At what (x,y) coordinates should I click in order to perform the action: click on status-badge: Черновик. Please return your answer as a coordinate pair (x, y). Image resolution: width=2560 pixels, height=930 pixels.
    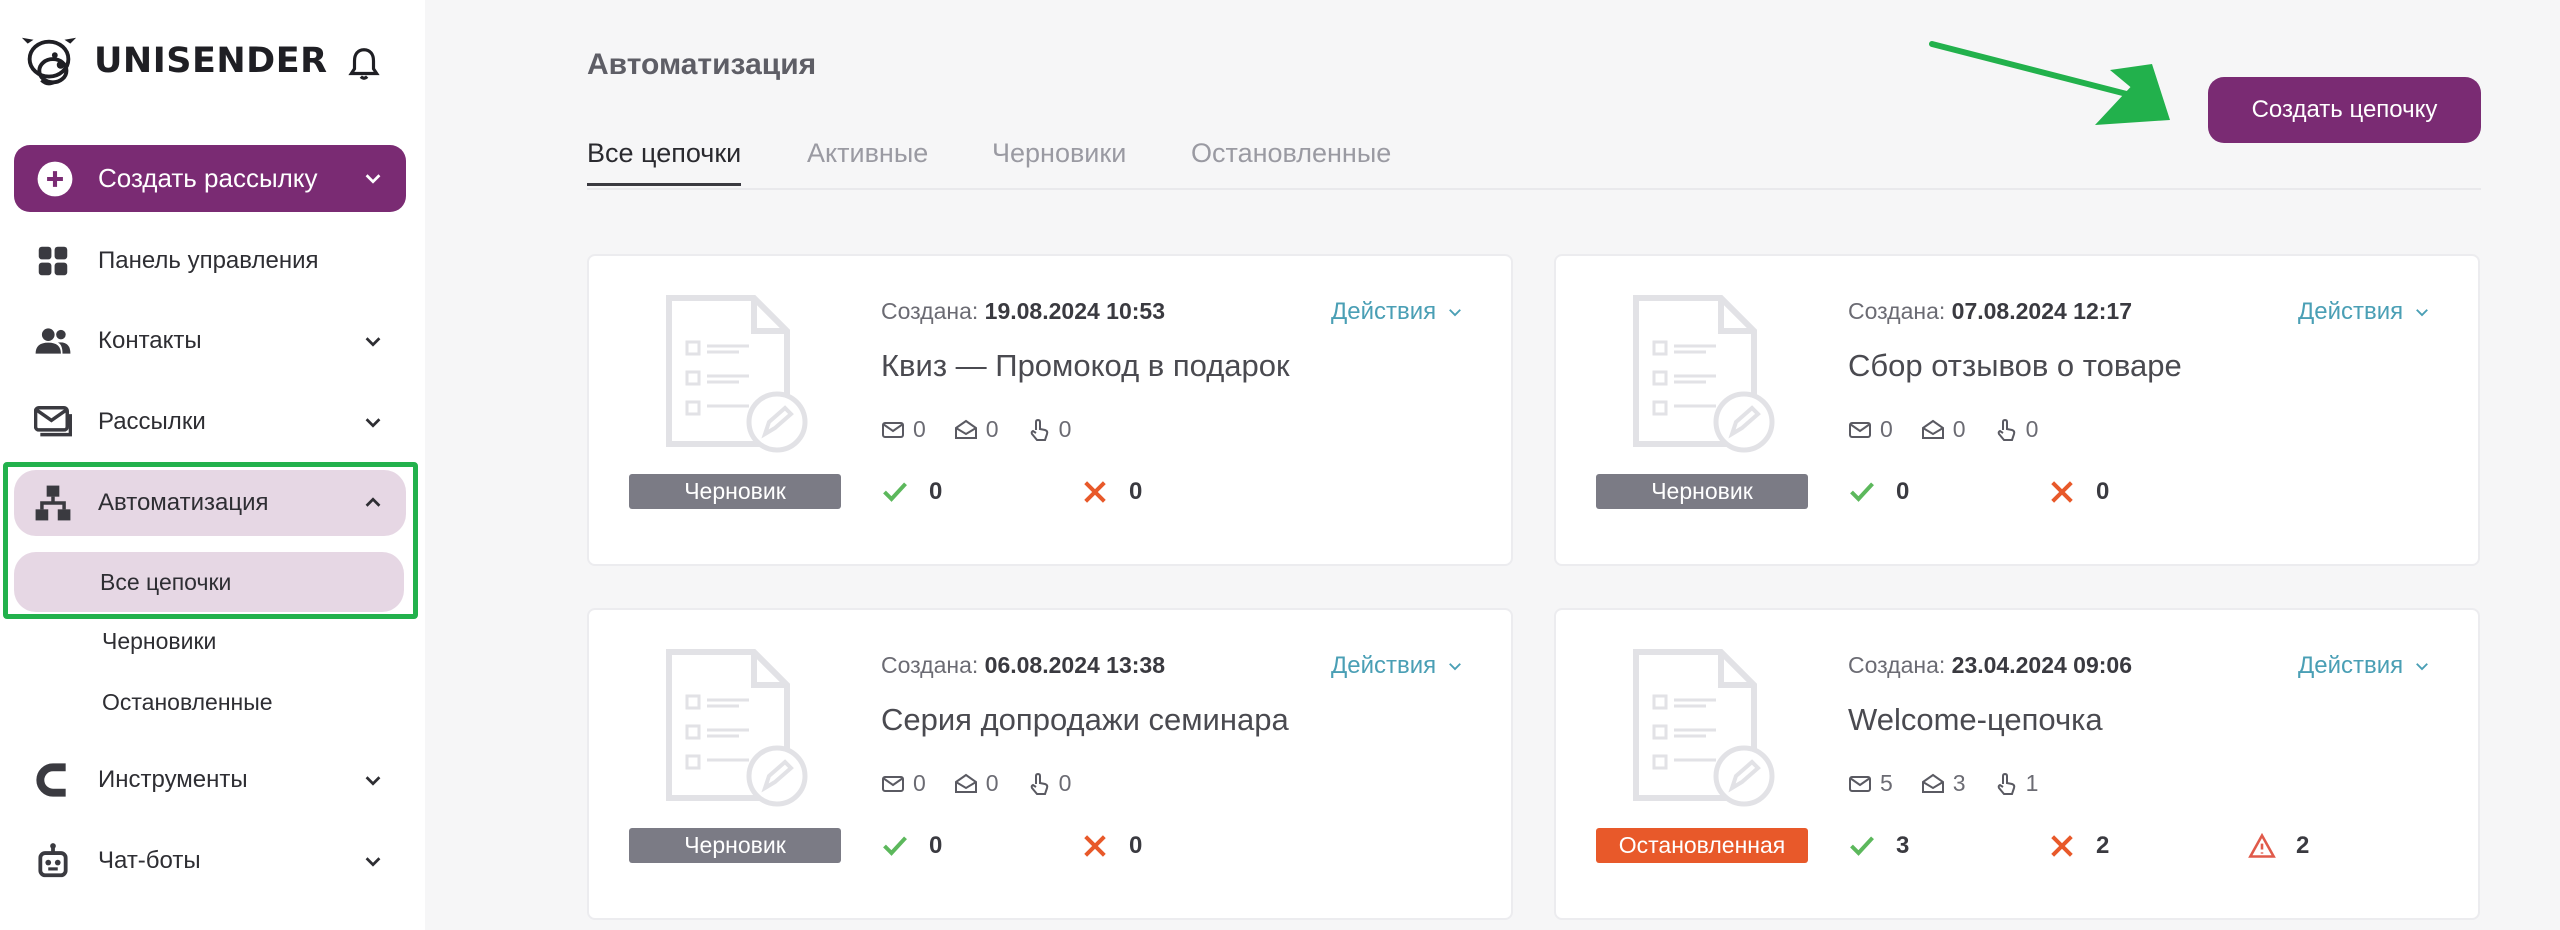
    Looking at the image, I should click on (1702, 491).